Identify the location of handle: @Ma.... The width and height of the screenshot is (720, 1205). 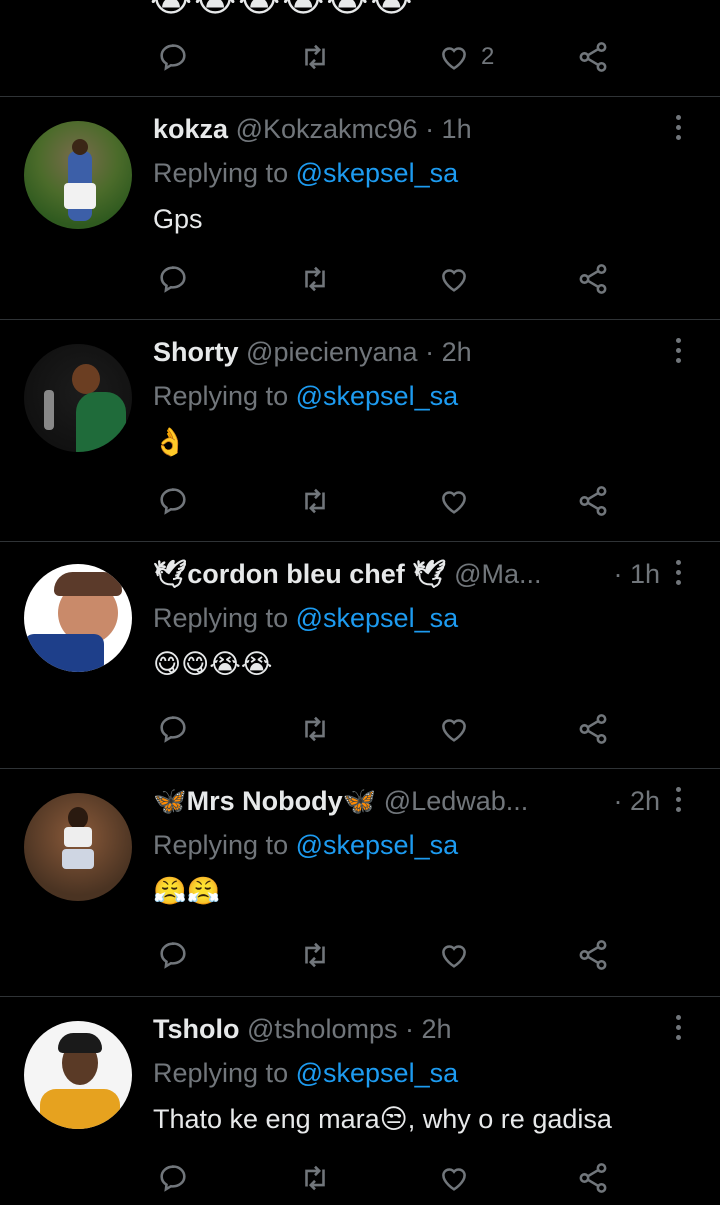
(497, 574).